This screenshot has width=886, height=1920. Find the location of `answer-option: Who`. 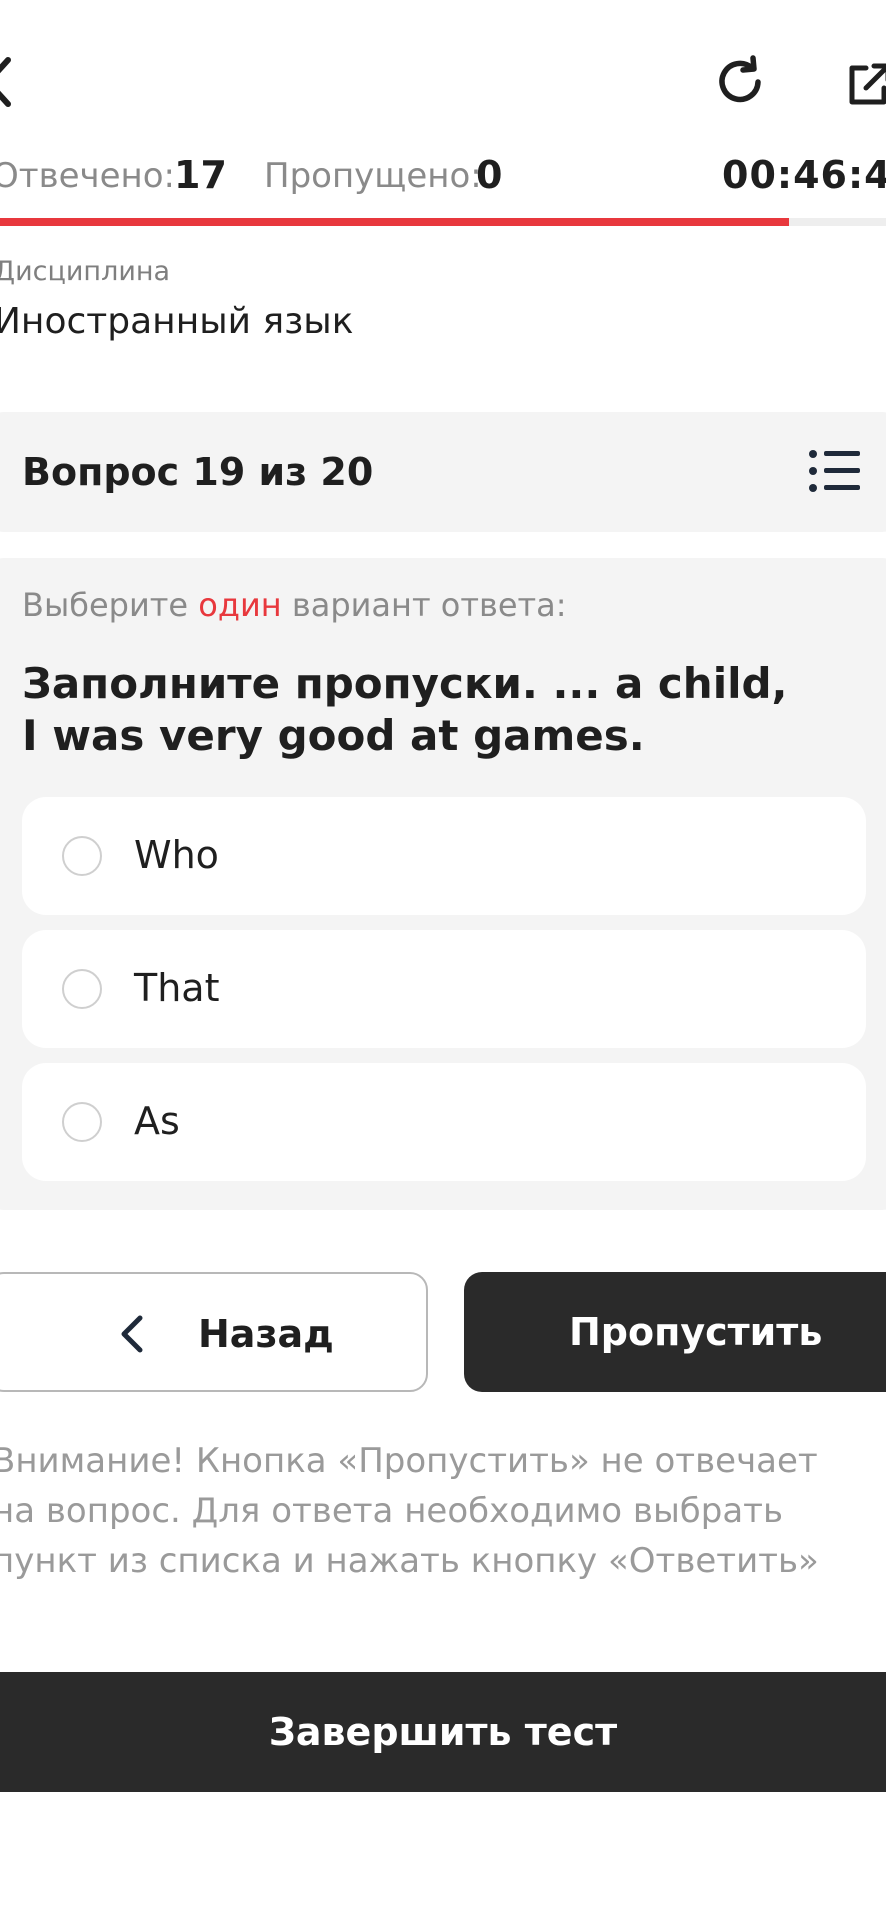

answer-option: Who is located at coordinates (444, 856).